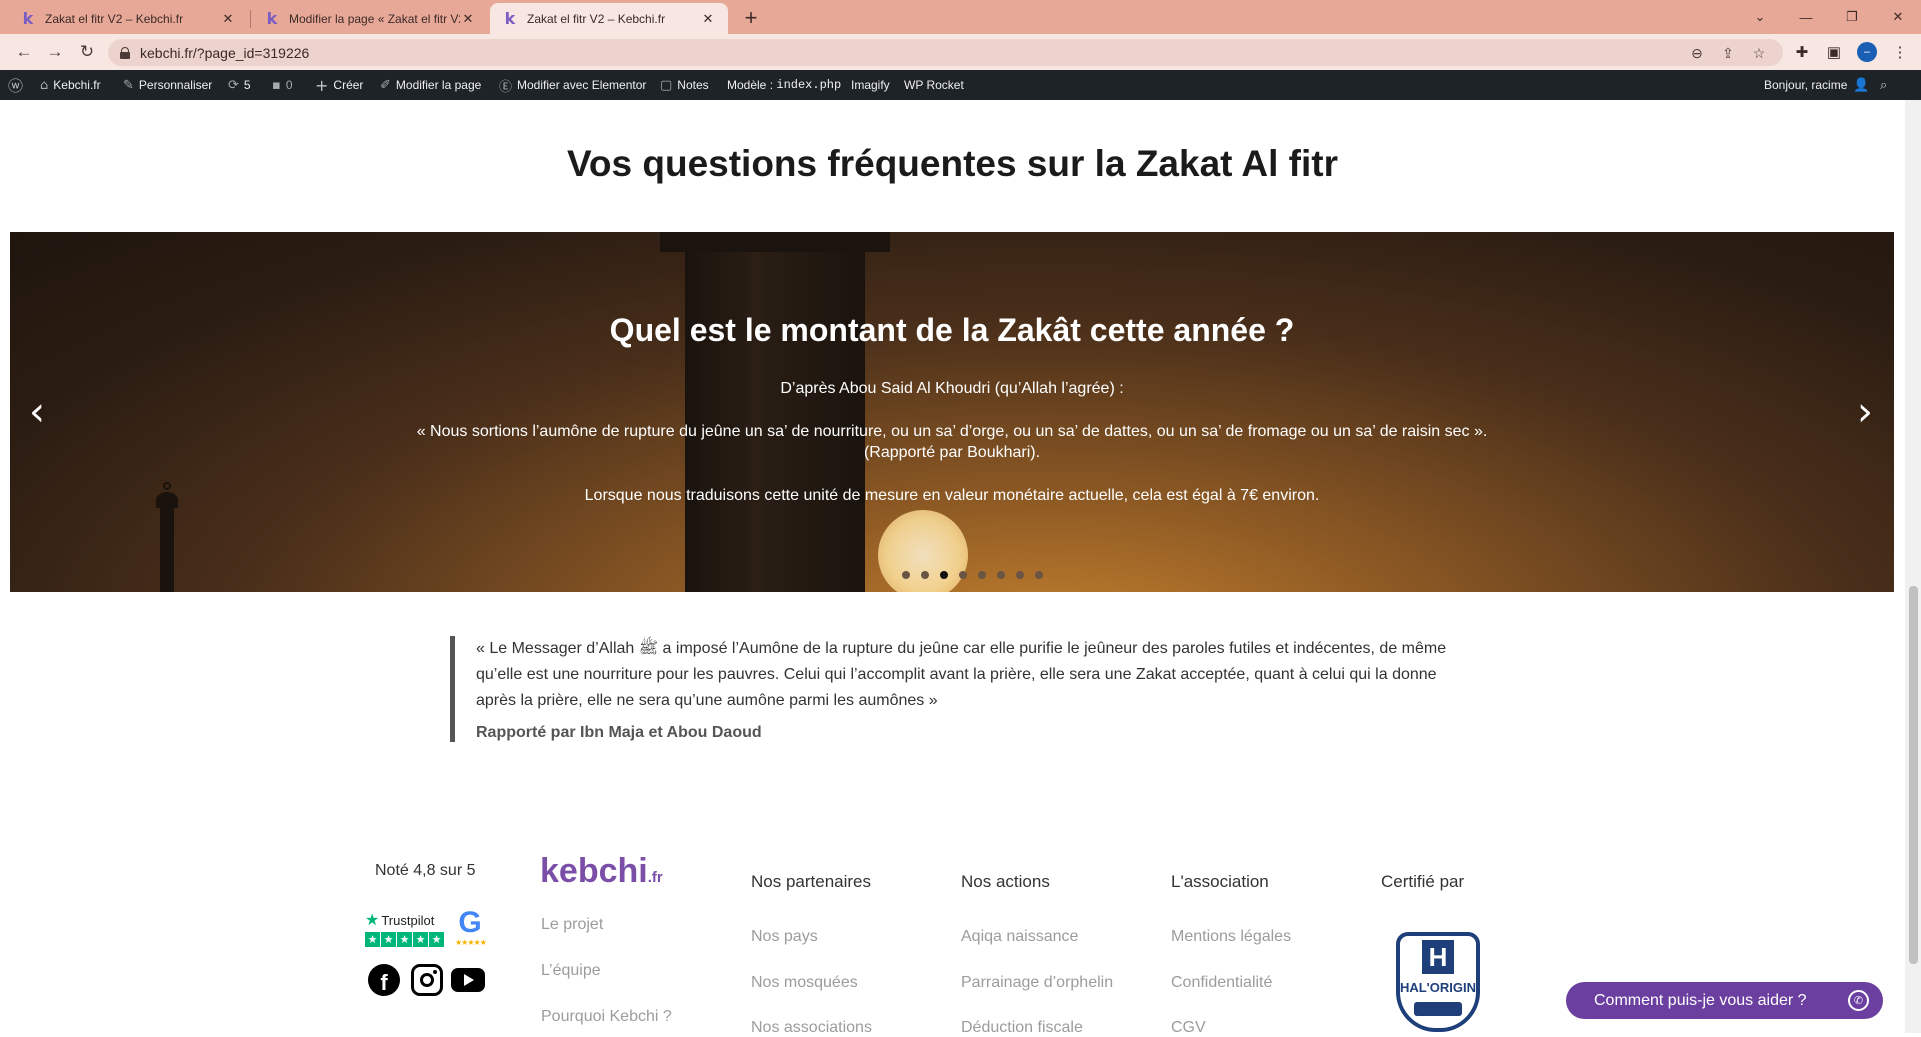  Describe the element at coordinates (943, 575) in the screenshot. I see `carousel-dot-active` at that location.